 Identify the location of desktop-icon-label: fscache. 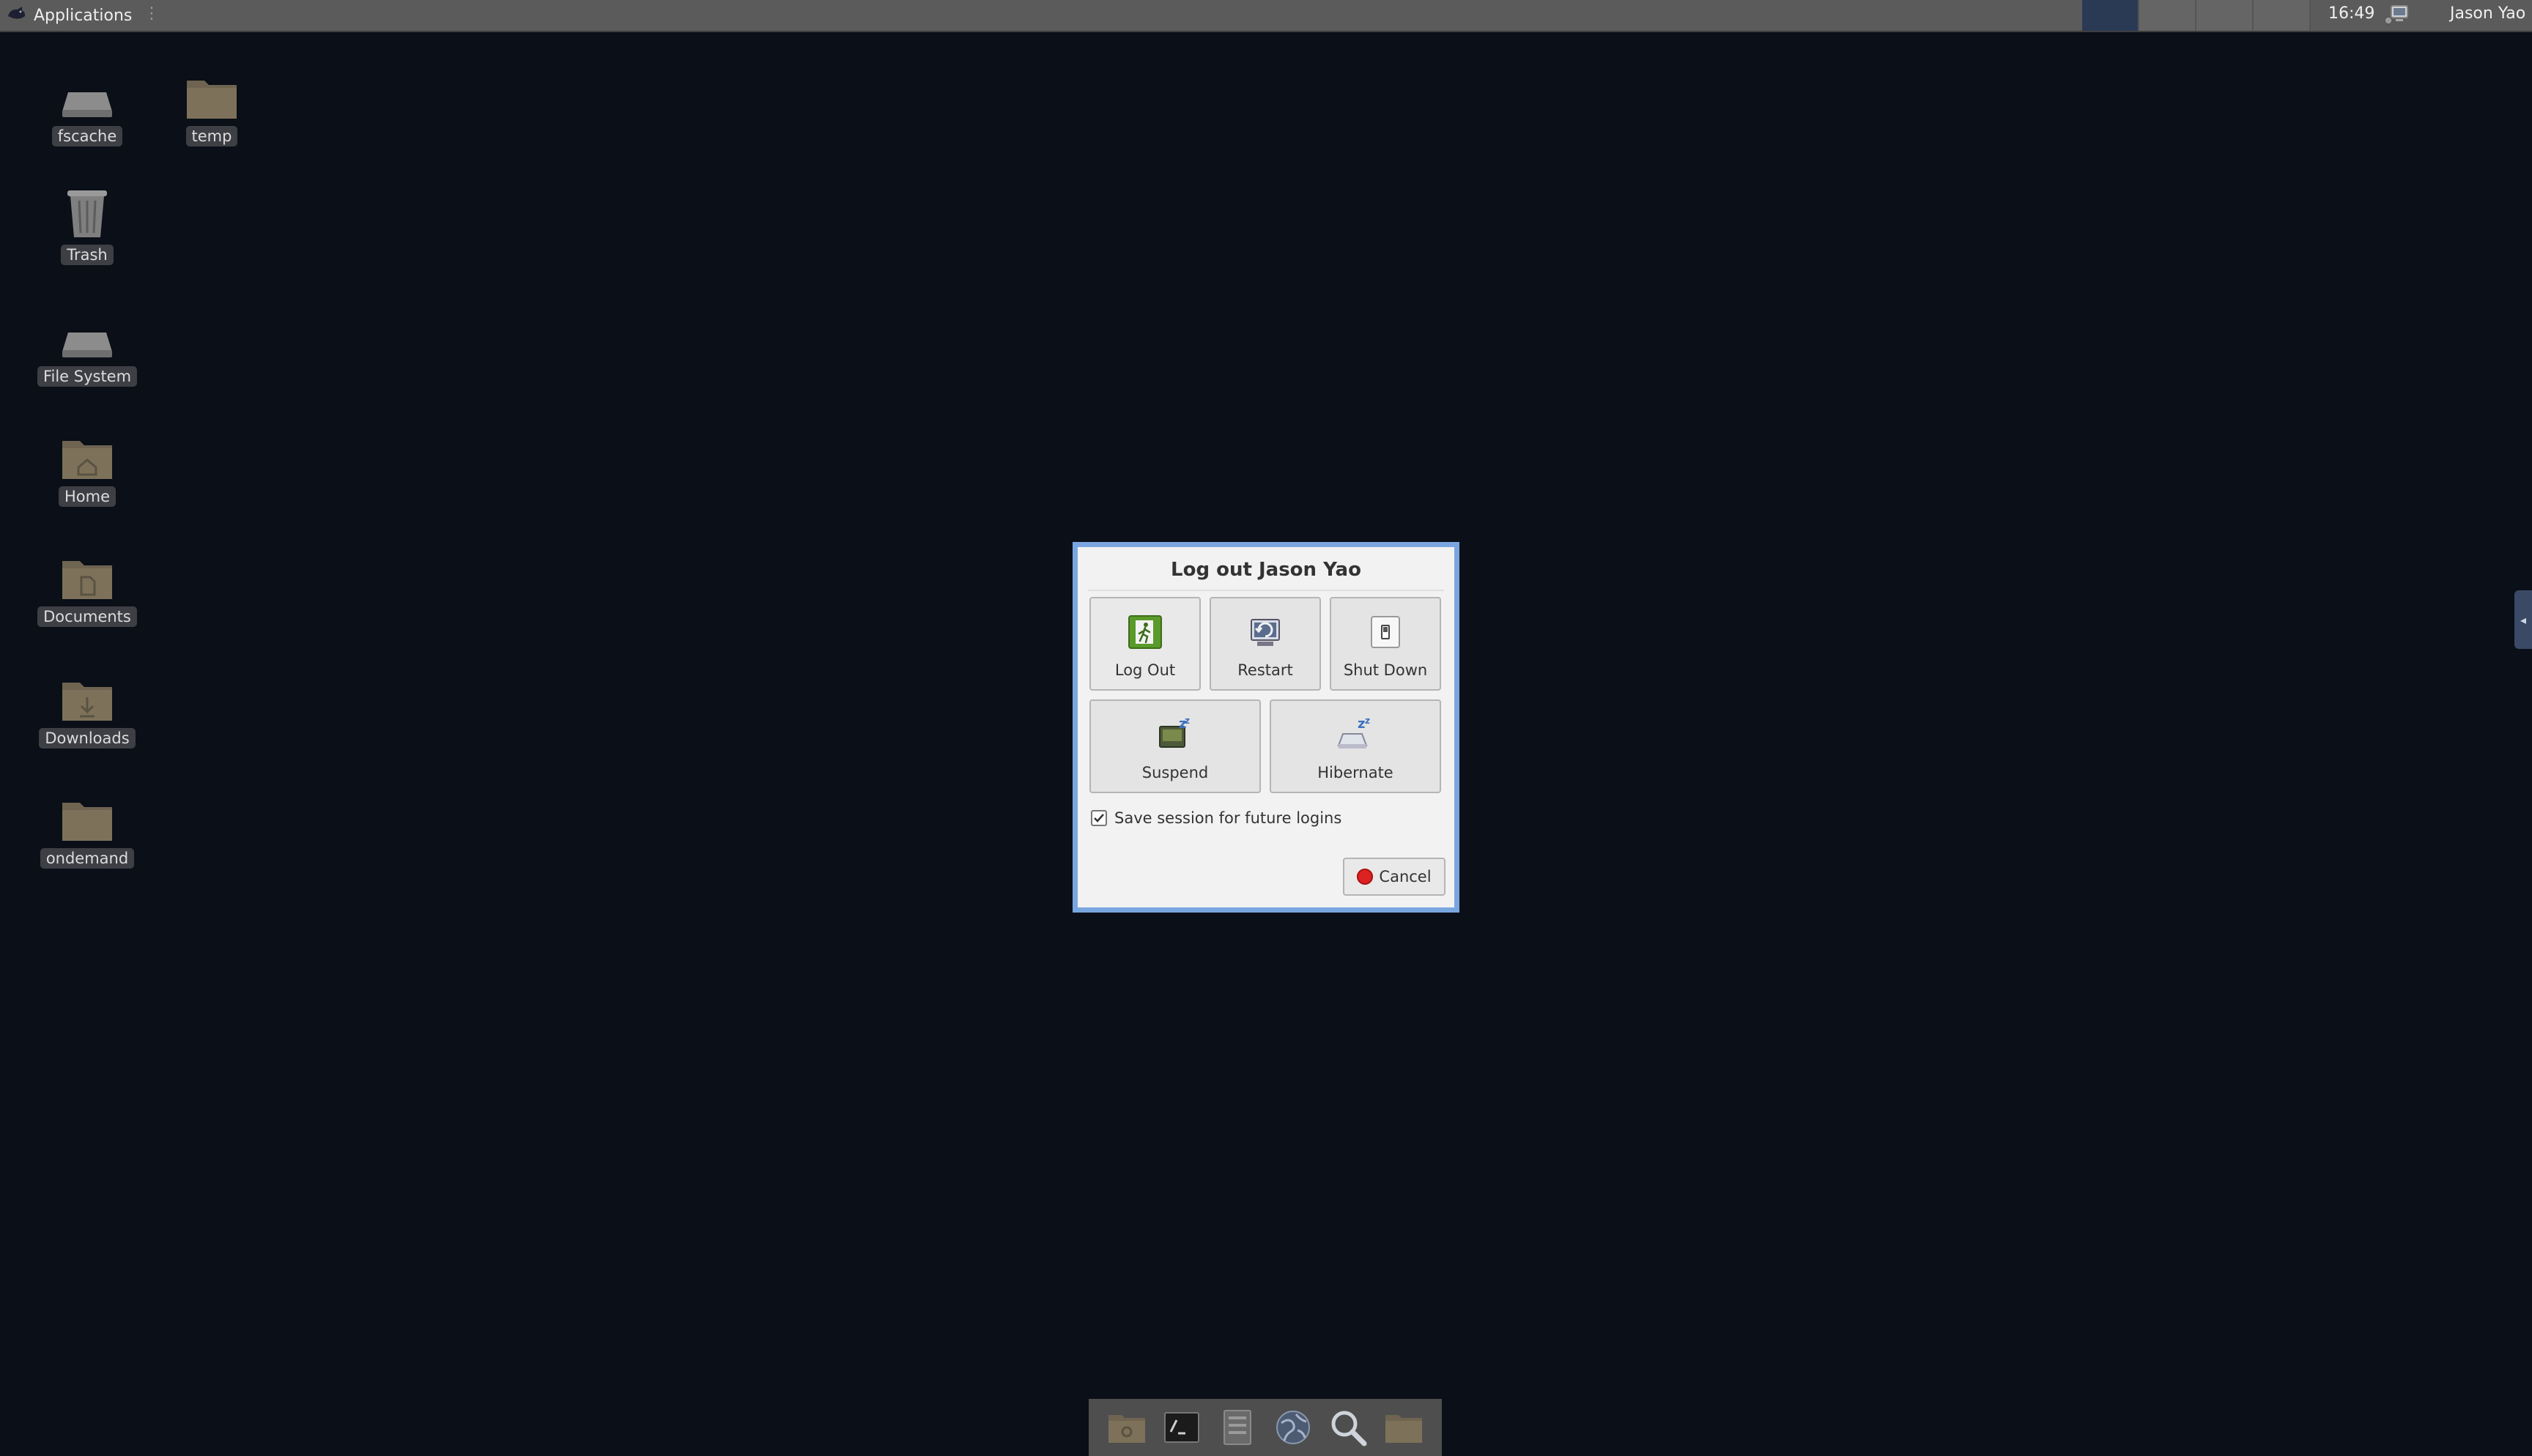
(87, 136).